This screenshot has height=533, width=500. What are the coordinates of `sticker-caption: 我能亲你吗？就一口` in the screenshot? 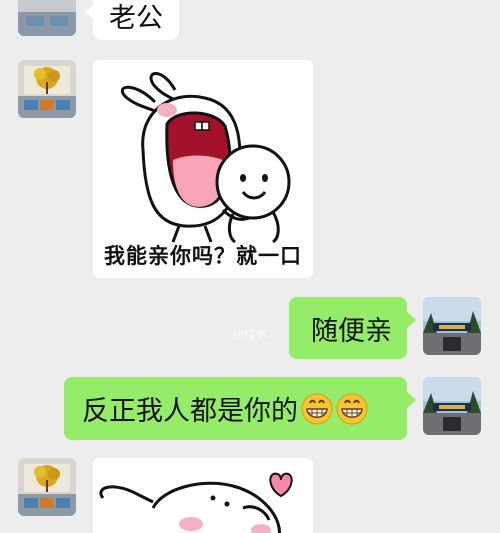 It's located at (203, 256).